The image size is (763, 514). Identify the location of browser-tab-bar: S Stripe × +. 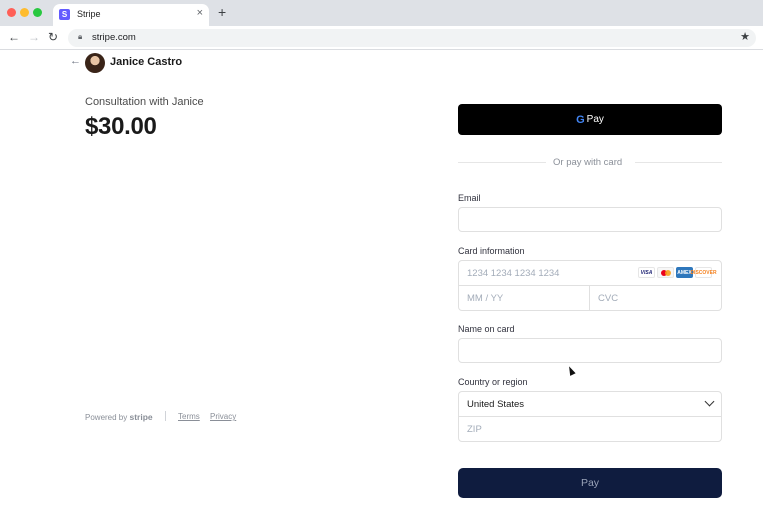
(381, 13).